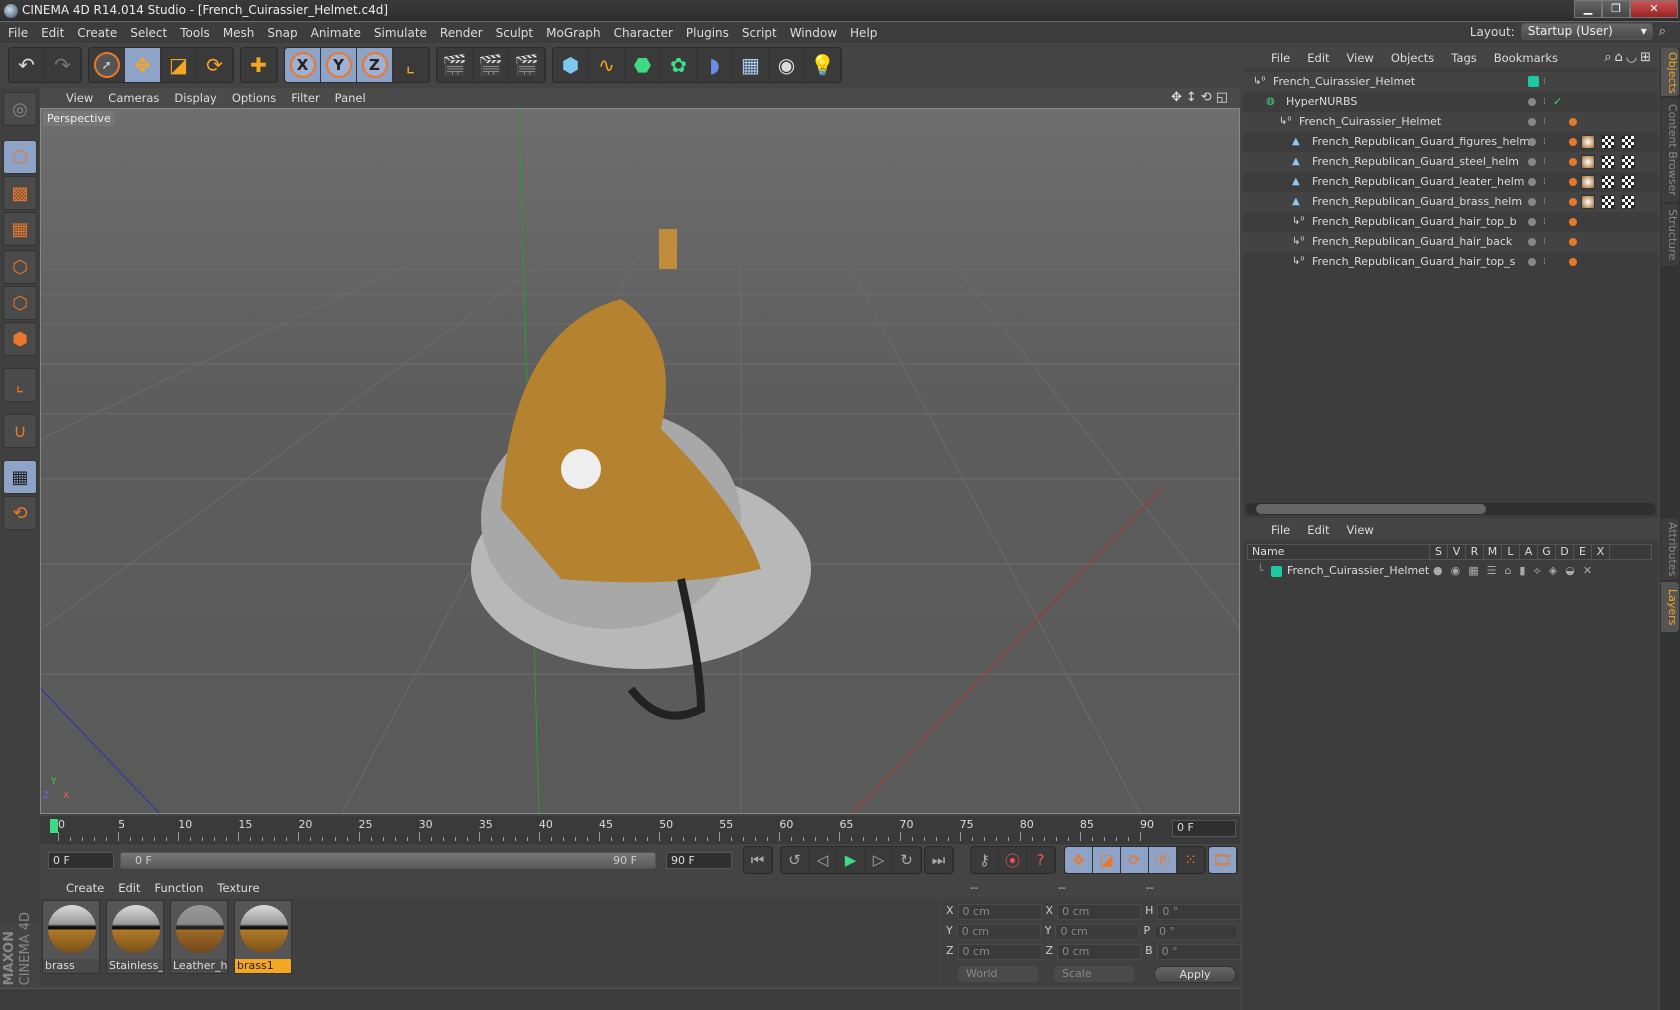  Describe the element at coordinates (1339, 552) in the screenshot. I see `layer-column-name: Name` at that location.